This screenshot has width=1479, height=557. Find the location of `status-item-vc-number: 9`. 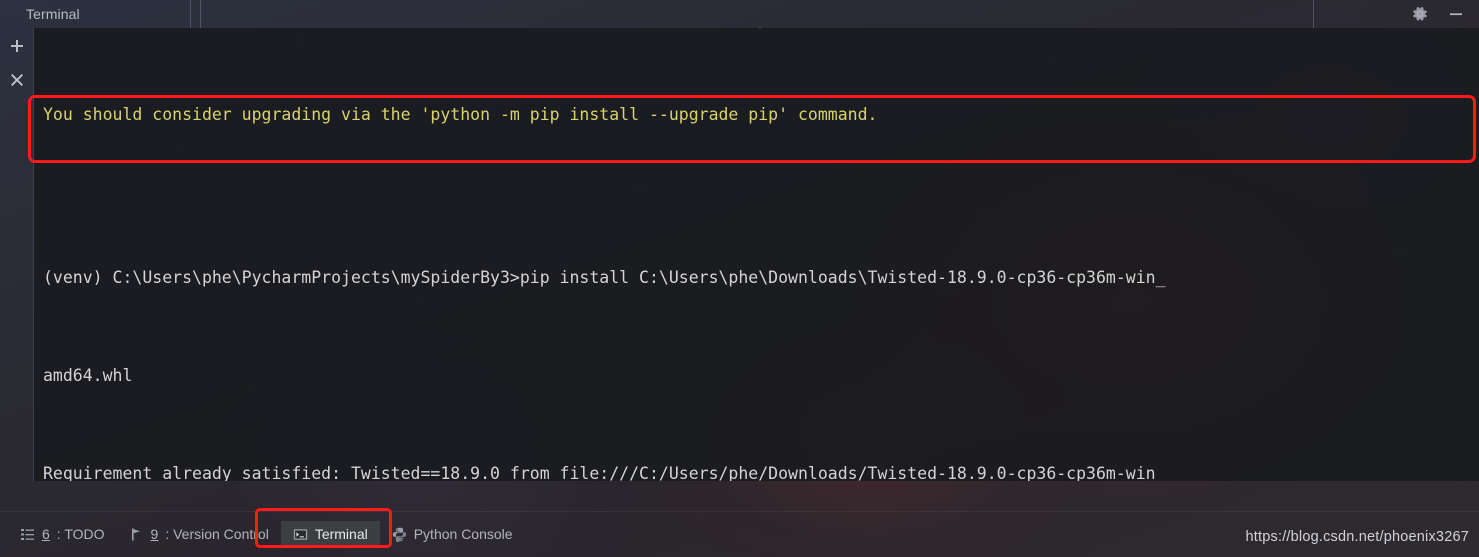

status-item-vc-number: 9 is located at coordinates (154, 534).